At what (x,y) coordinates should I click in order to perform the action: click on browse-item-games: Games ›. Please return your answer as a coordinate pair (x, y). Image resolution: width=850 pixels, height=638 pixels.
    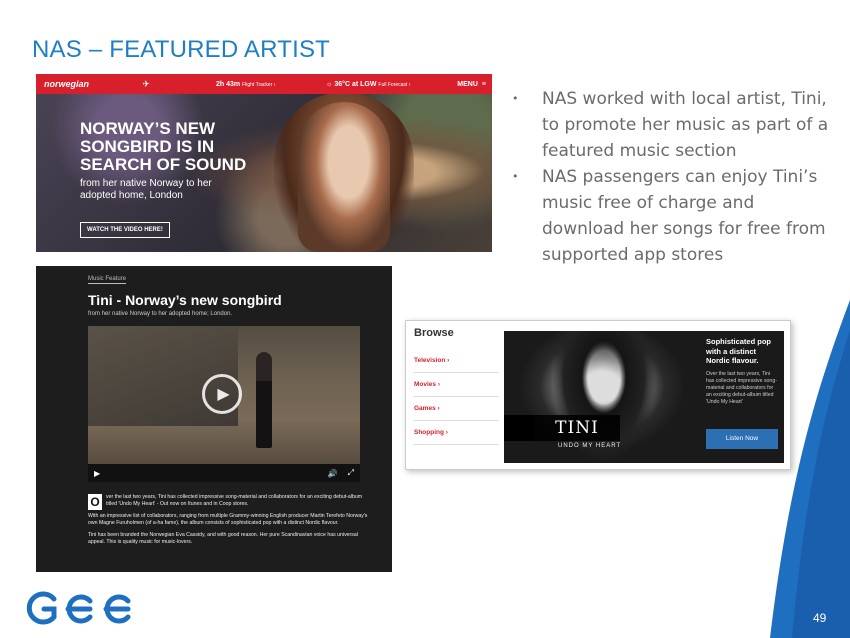
    Looking at the image, I should click on (456, 409).